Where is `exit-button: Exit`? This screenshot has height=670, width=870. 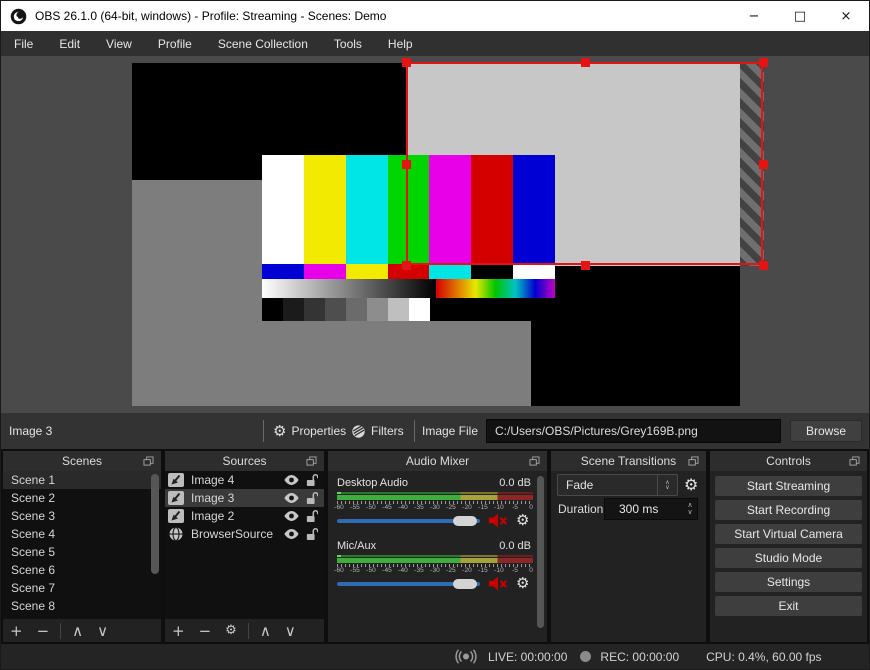 exit-button: Exit is located at coordinates (788, 606).